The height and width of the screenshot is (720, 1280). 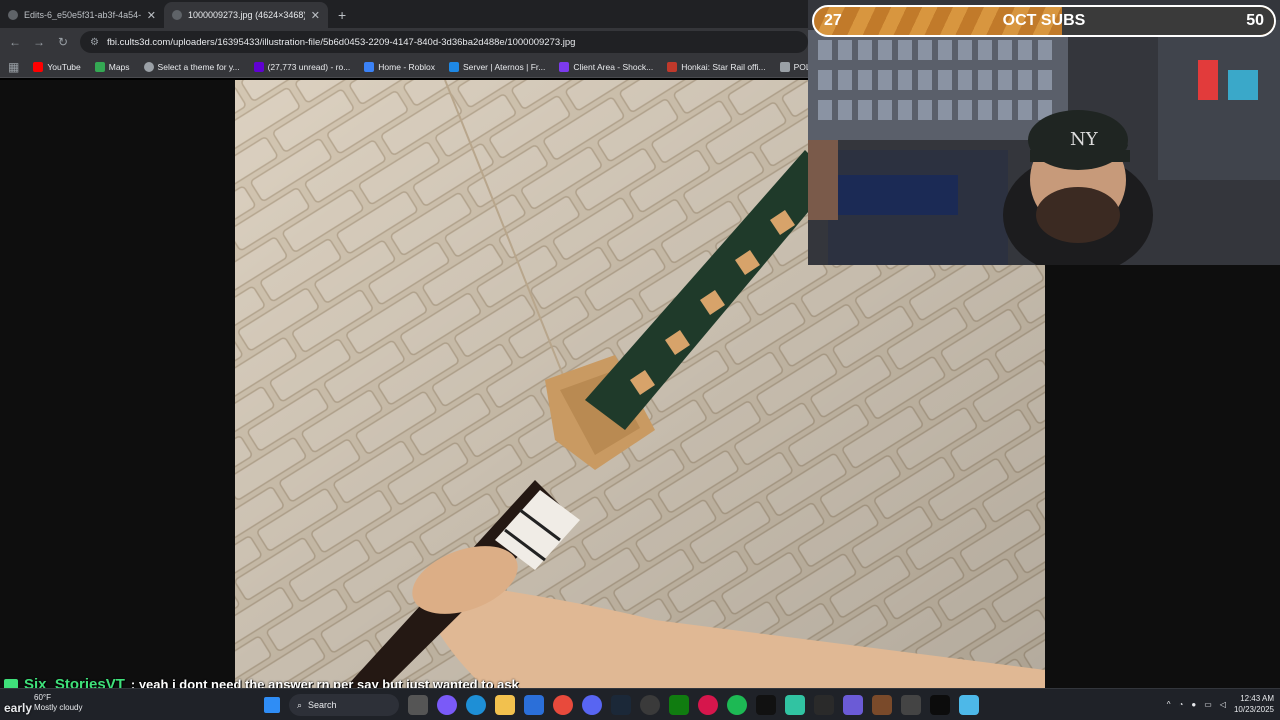 I want to click on clock-time: 12:43 AM, so click(x=1257, y=698).